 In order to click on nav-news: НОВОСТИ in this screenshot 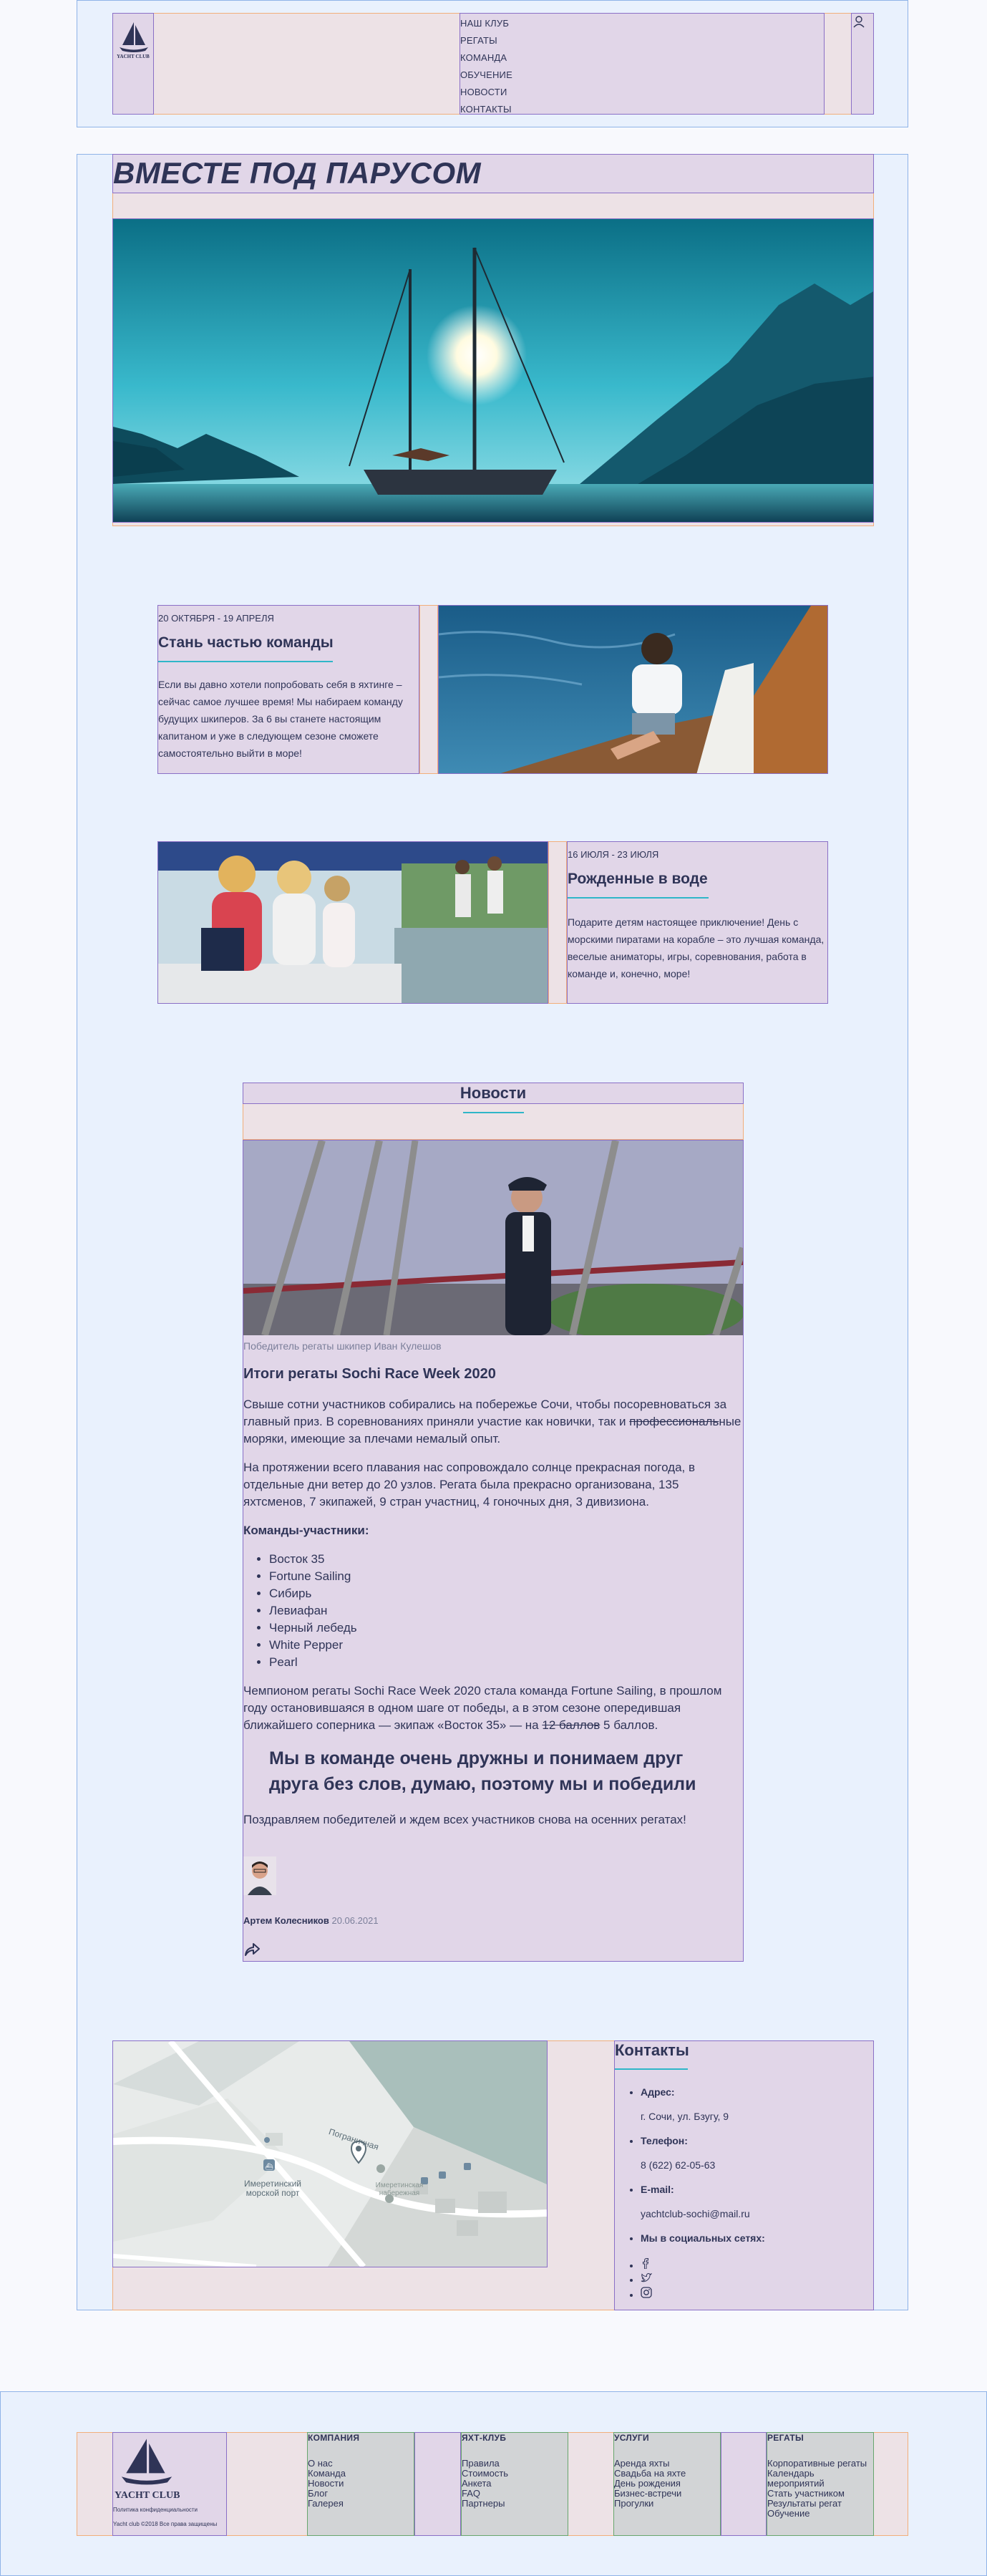, I will do `click(483, 92)`.